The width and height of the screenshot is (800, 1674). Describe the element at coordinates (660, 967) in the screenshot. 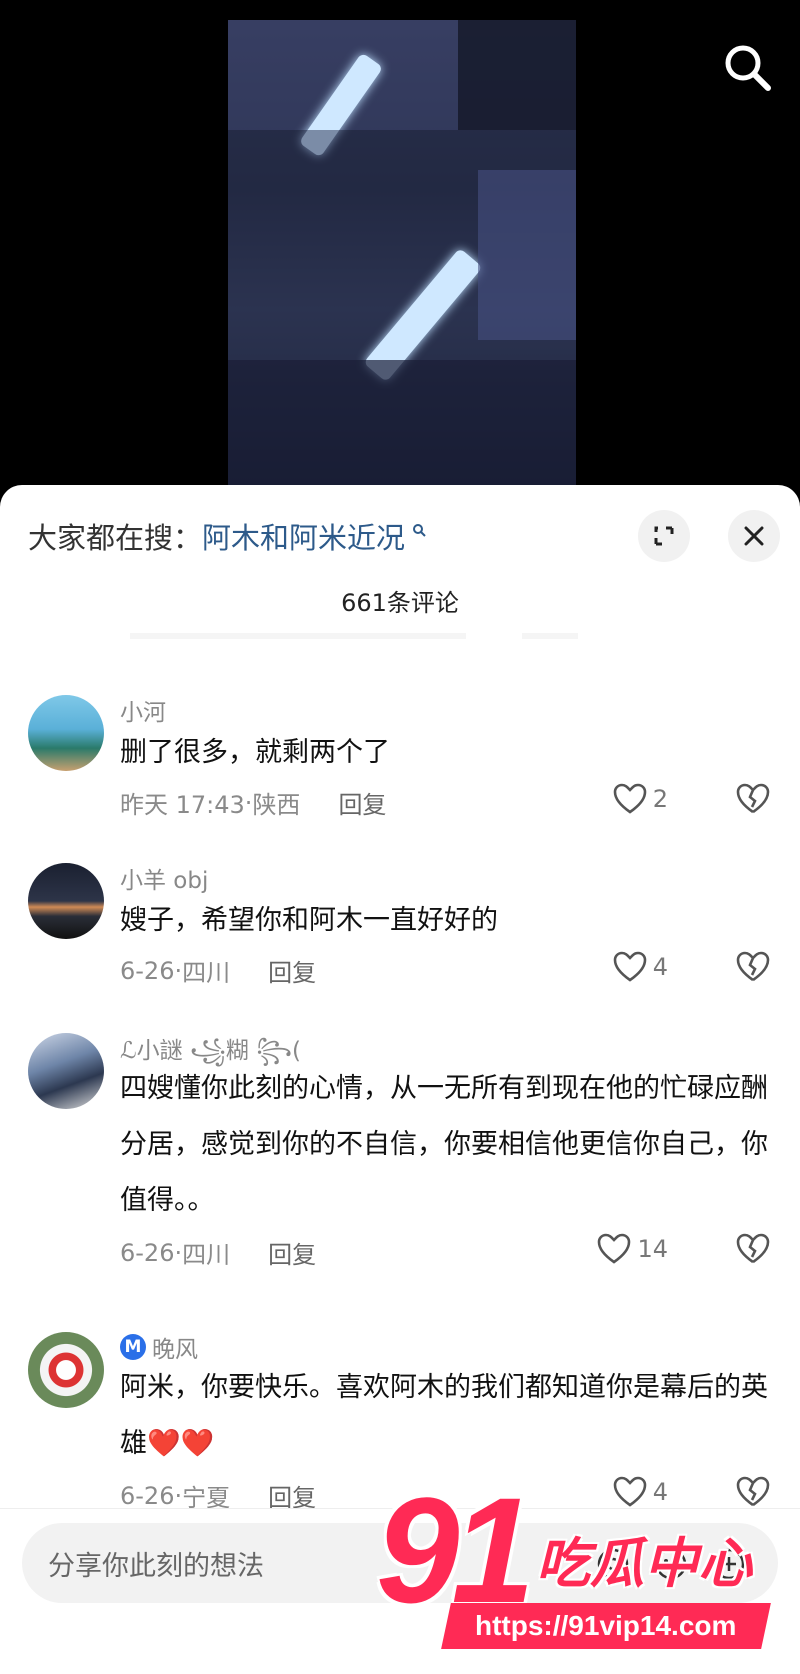

I see `like-count: 4` at that location.